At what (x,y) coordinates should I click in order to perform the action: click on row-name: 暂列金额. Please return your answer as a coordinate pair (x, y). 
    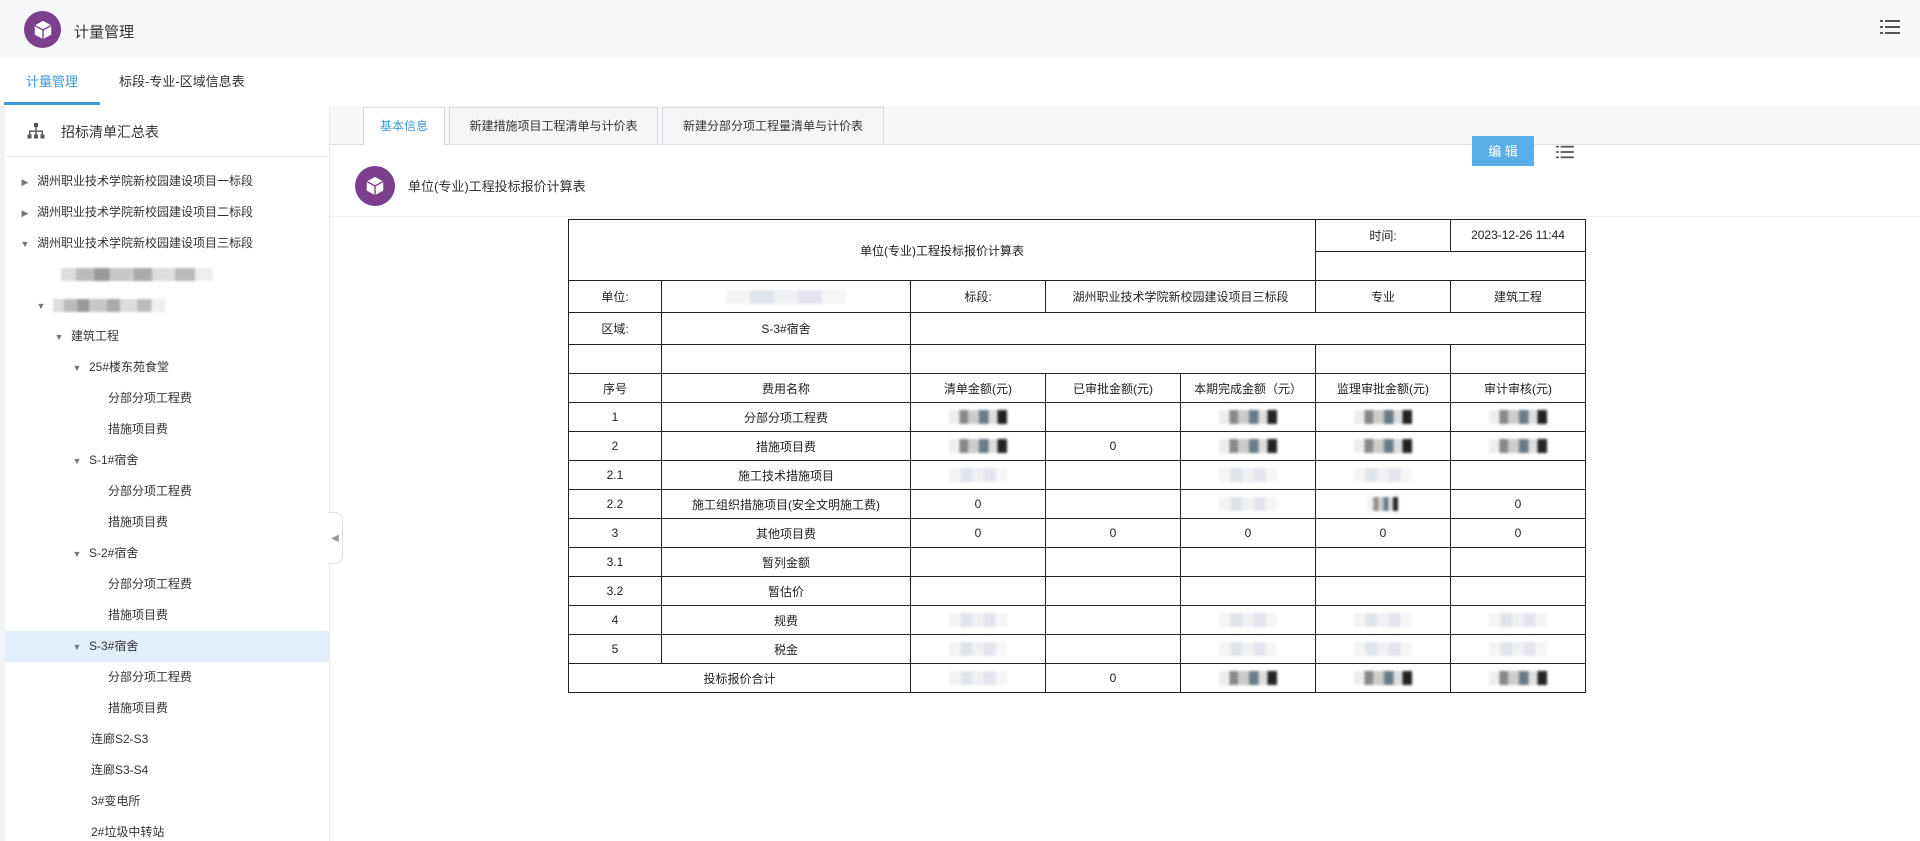
    Looking at the image, I should click on (786, 562).